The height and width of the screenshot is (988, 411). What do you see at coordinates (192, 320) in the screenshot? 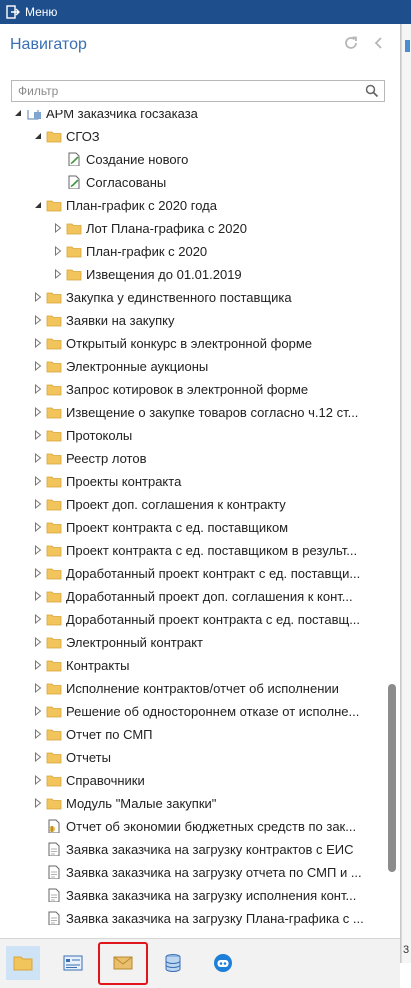
I see `tree-item: Заявки на закупку` at bounding box center [192, 320].